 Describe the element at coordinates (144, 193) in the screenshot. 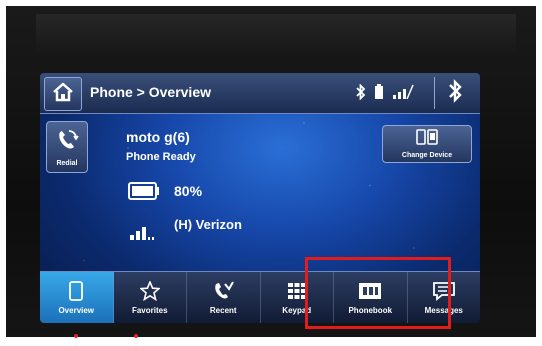

I see `battery-level-icon` at that location.